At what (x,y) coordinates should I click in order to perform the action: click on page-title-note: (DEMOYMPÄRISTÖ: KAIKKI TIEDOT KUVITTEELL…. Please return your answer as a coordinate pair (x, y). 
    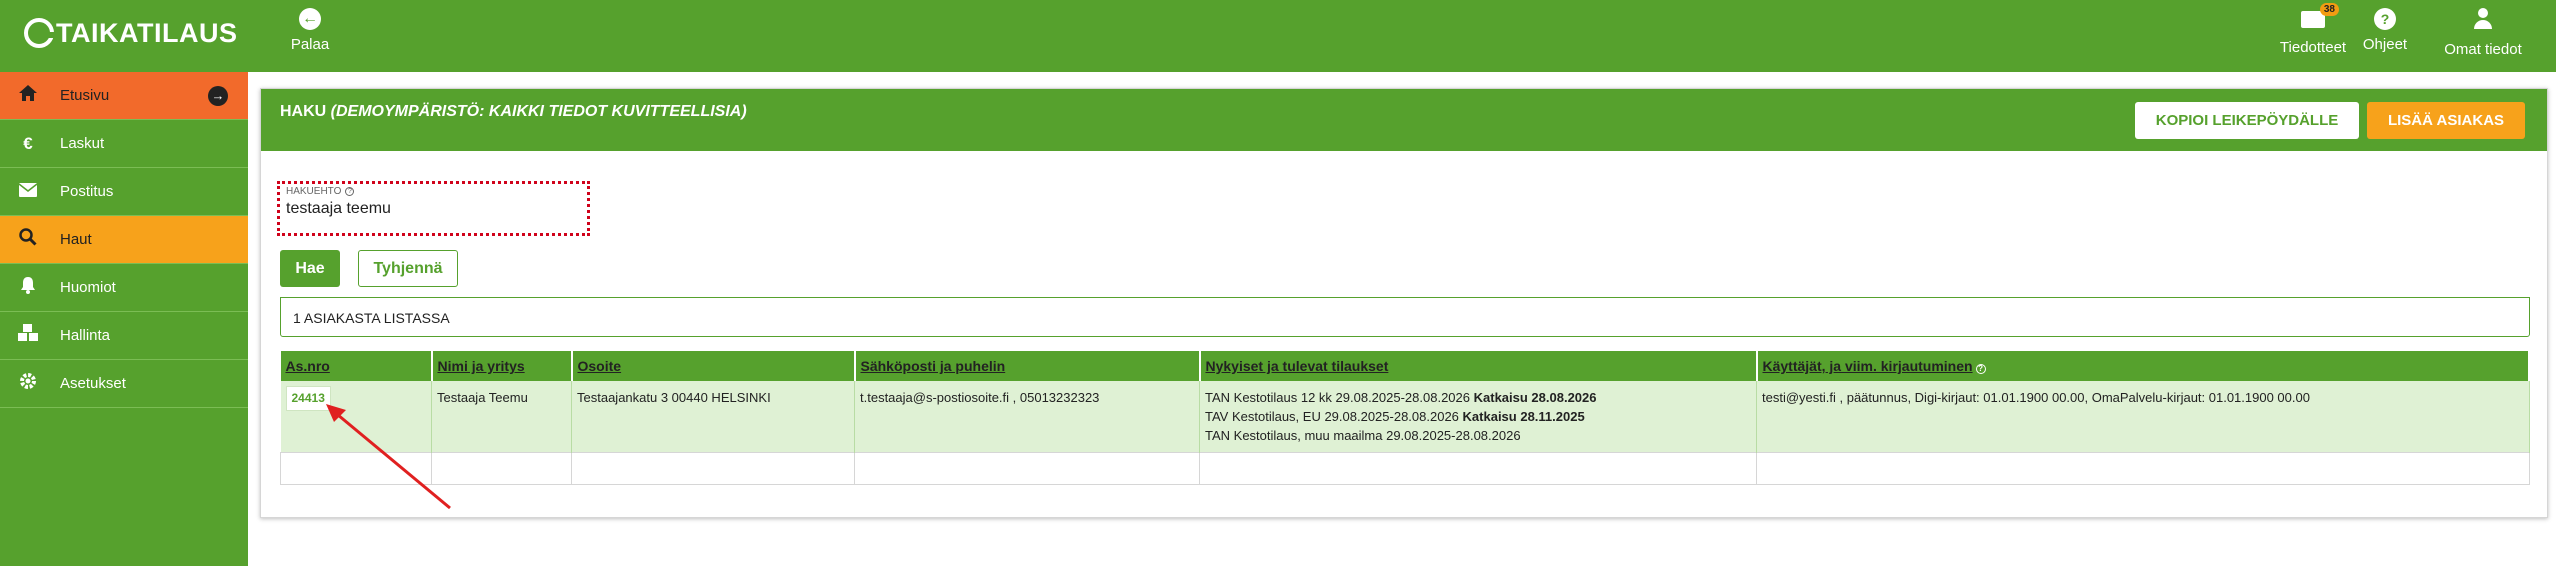
    Looking at the image, I should click on (538, 111).